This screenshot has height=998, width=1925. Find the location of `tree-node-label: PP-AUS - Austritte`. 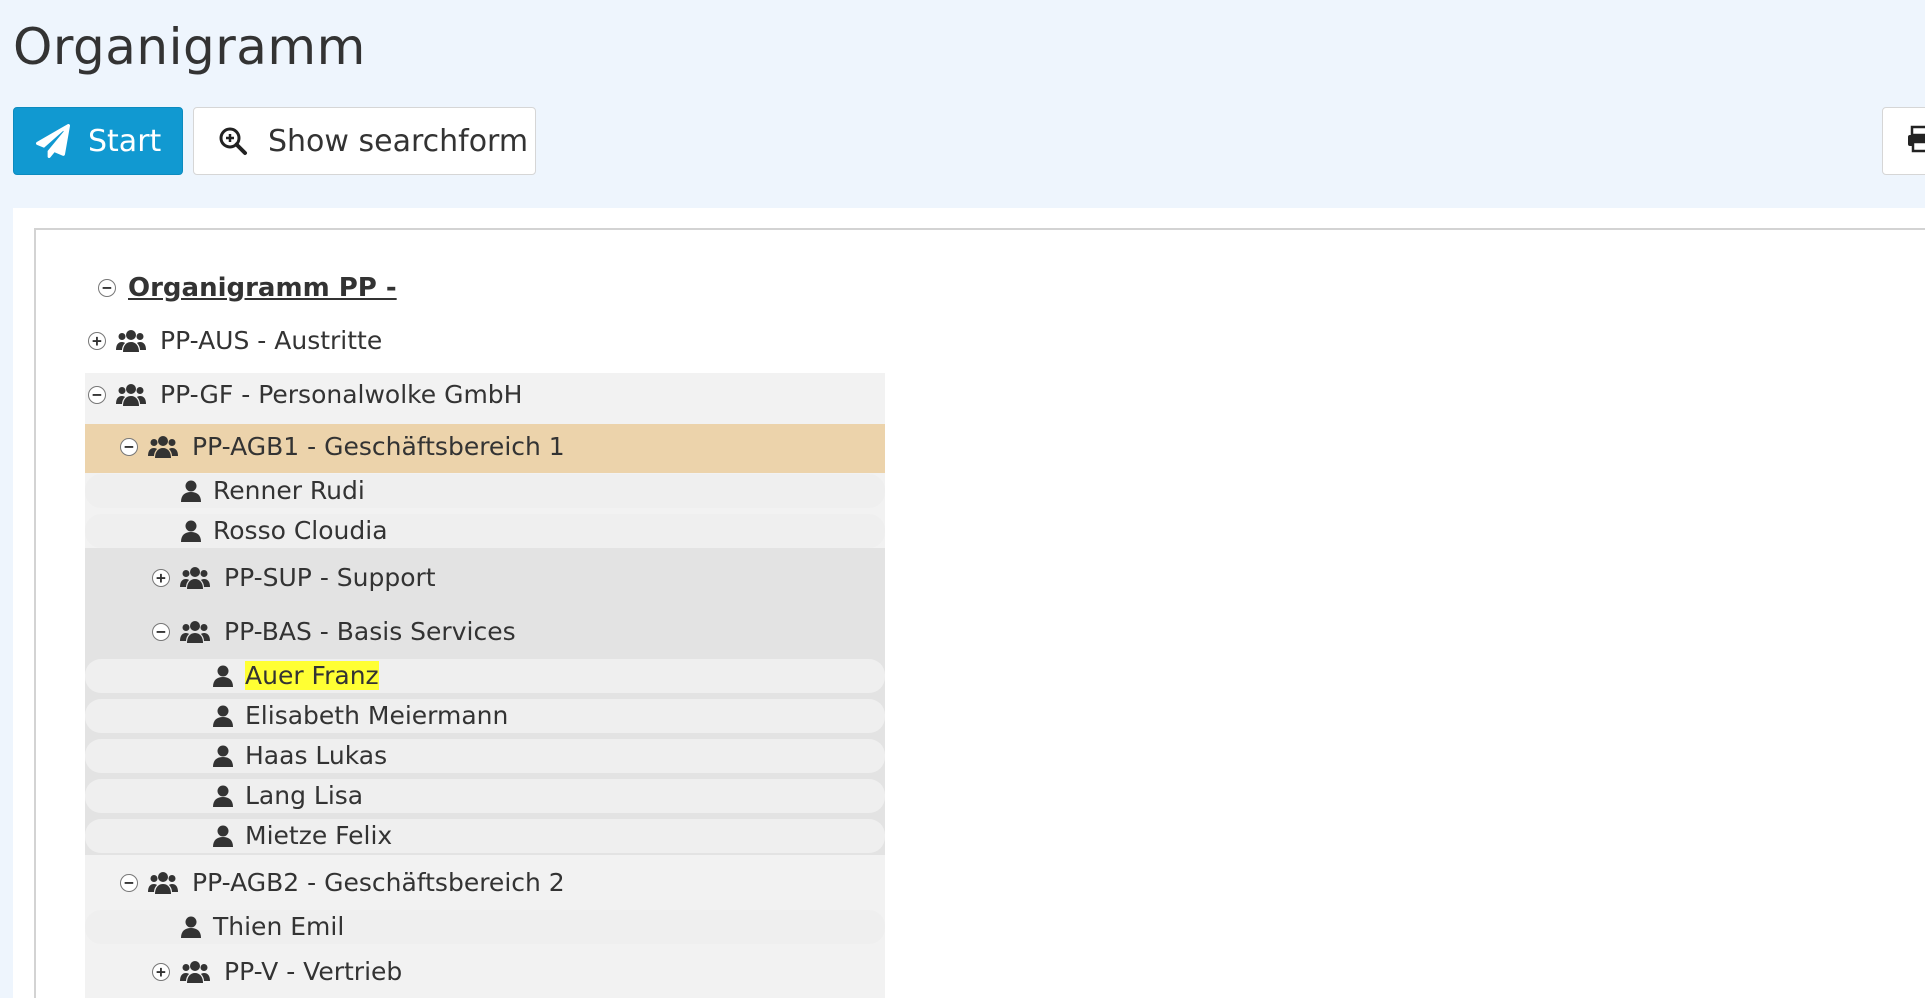

tree-node-label: PP-AUS - Austritte is located at coordinates (271, 340).